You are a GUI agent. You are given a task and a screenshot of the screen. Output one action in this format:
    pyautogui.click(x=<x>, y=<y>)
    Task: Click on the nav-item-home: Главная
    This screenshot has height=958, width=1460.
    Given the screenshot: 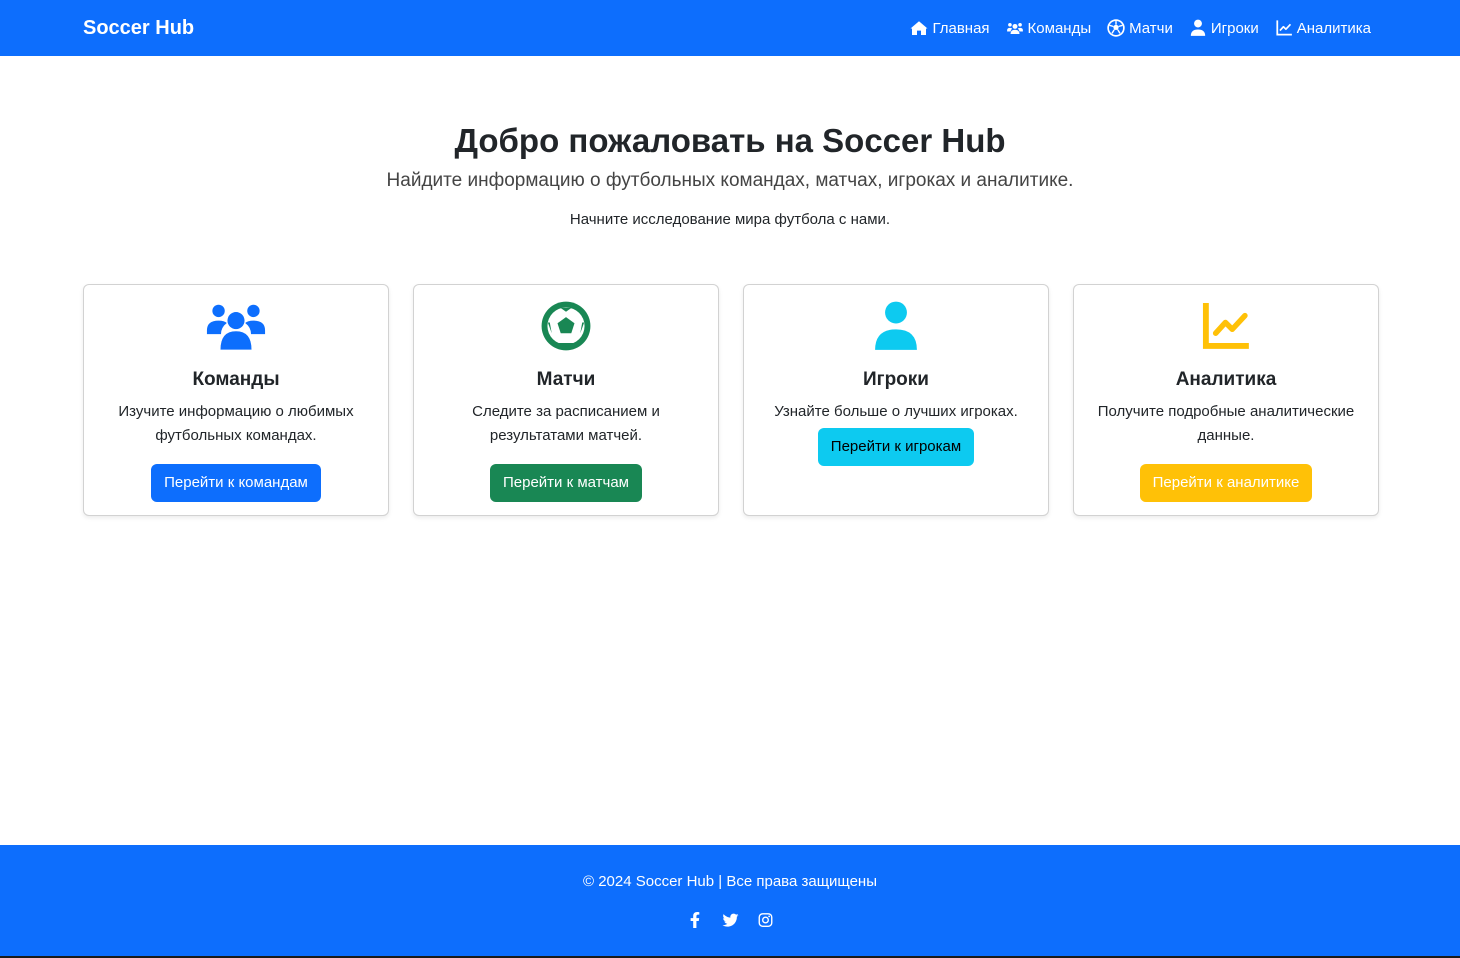 What is the action you would take?
    pyautogui.click(x=950, y=28)
    